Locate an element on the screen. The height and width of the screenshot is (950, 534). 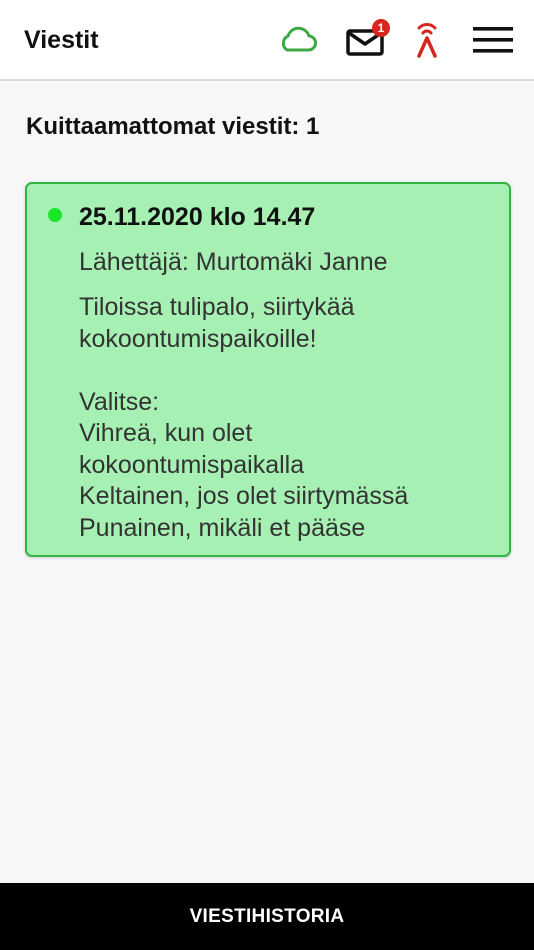
unacknowledged-count: Kuittaamattomat viestit: 1 is located at coordinates (173, 126).